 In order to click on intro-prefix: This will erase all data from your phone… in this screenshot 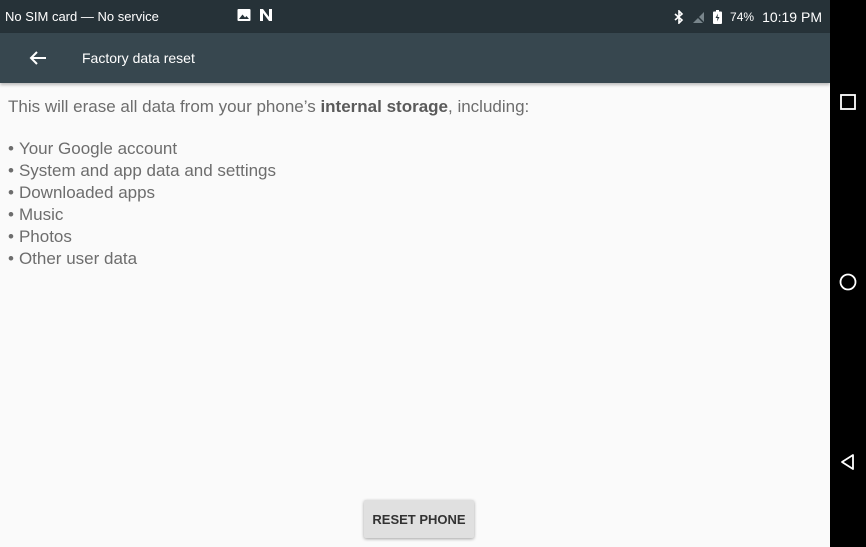, I will do `click(164, 106)`.